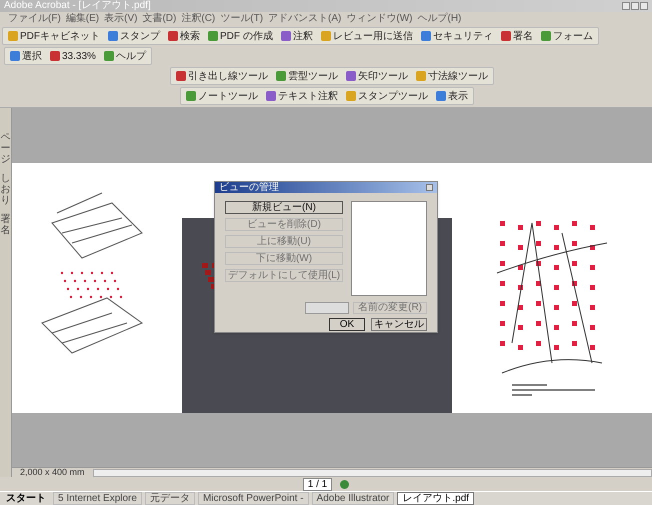  Describe the element at coordinates (242, 18) in the screenshot. I see `menu-item: ツール(T)` at that location.